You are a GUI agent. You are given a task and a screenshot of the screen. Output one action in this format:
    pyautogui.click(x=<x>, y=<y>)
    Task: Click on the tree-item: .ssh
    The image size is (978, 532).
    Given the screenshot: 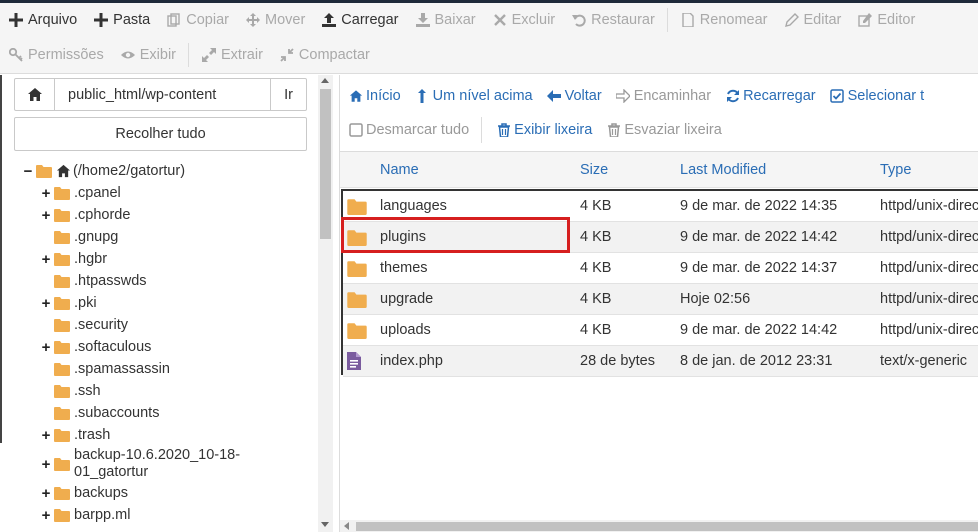 What is the action you would take?
    pyautogui.click(x=70, y=391)
    